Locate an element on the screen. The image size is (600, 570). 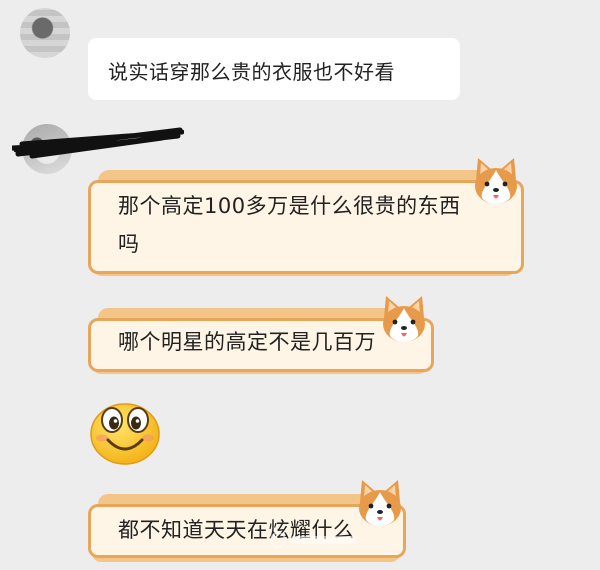
avatar is located at coordinates (45, 33).